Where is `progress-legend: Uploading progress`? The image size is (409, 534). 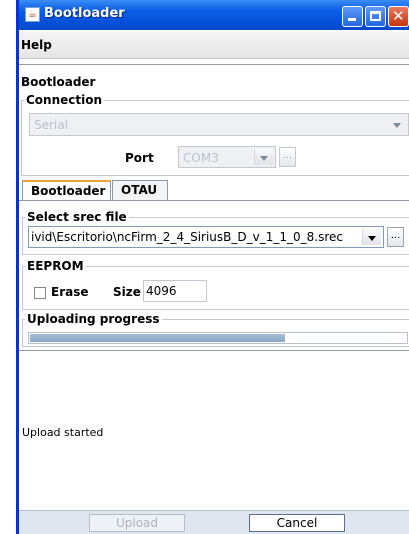
progress-legend: Uploading progress is located at coordinates (93, 319).